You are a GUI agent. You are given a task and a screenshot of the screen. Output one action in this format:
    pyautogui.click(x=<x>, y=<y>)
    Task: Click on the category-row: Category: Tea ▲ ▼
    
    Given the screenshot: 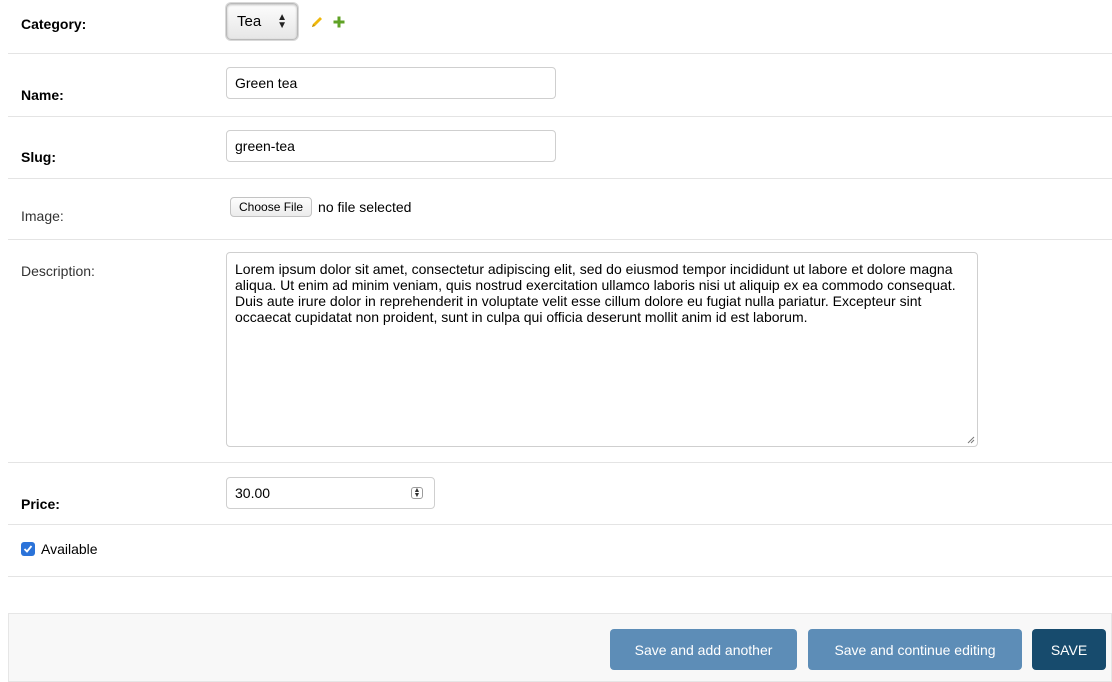 What is the action you would take?
    pyautogui.click(x=560, y=27)
    